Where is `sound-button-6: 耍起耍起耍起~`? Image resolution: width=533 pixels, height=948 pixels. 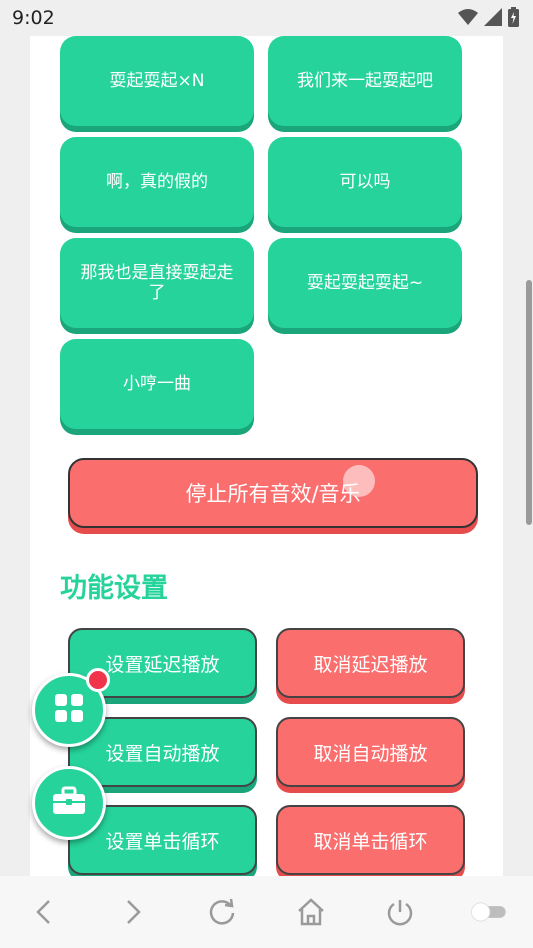
sound-button-6: 耍起耍起耍起~ is located at coordinates (365, 283).